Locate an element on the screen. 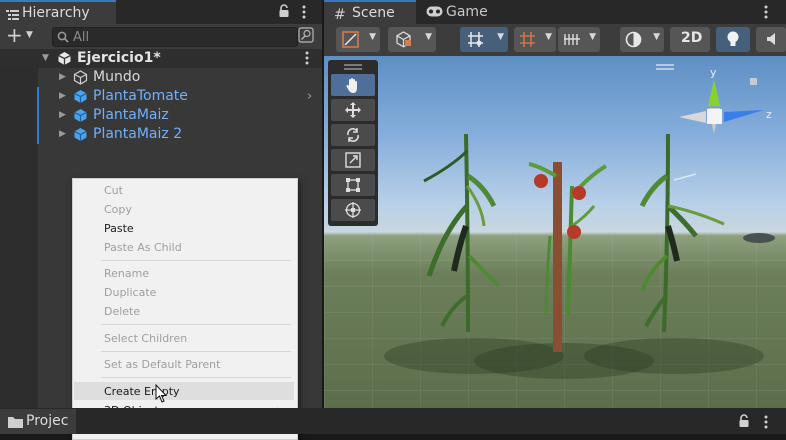  tools-overlay is located at coordinates (353, 143).